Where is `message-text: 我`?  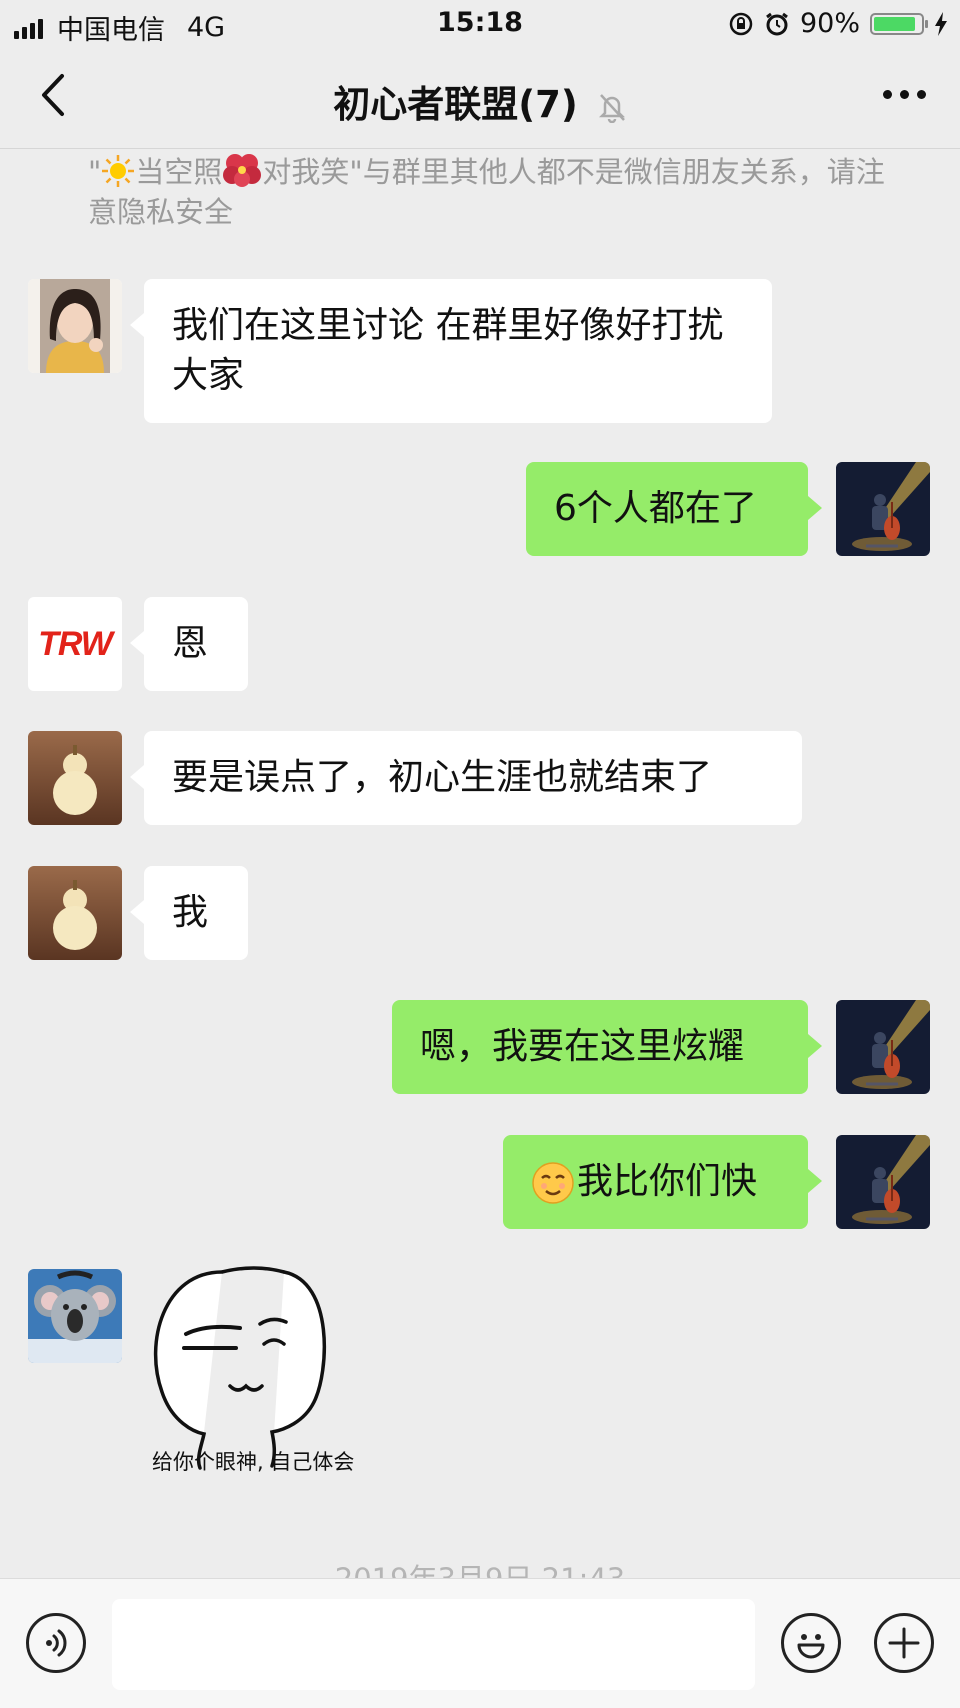 message-text: 我 is located at coordinates (190, 912).